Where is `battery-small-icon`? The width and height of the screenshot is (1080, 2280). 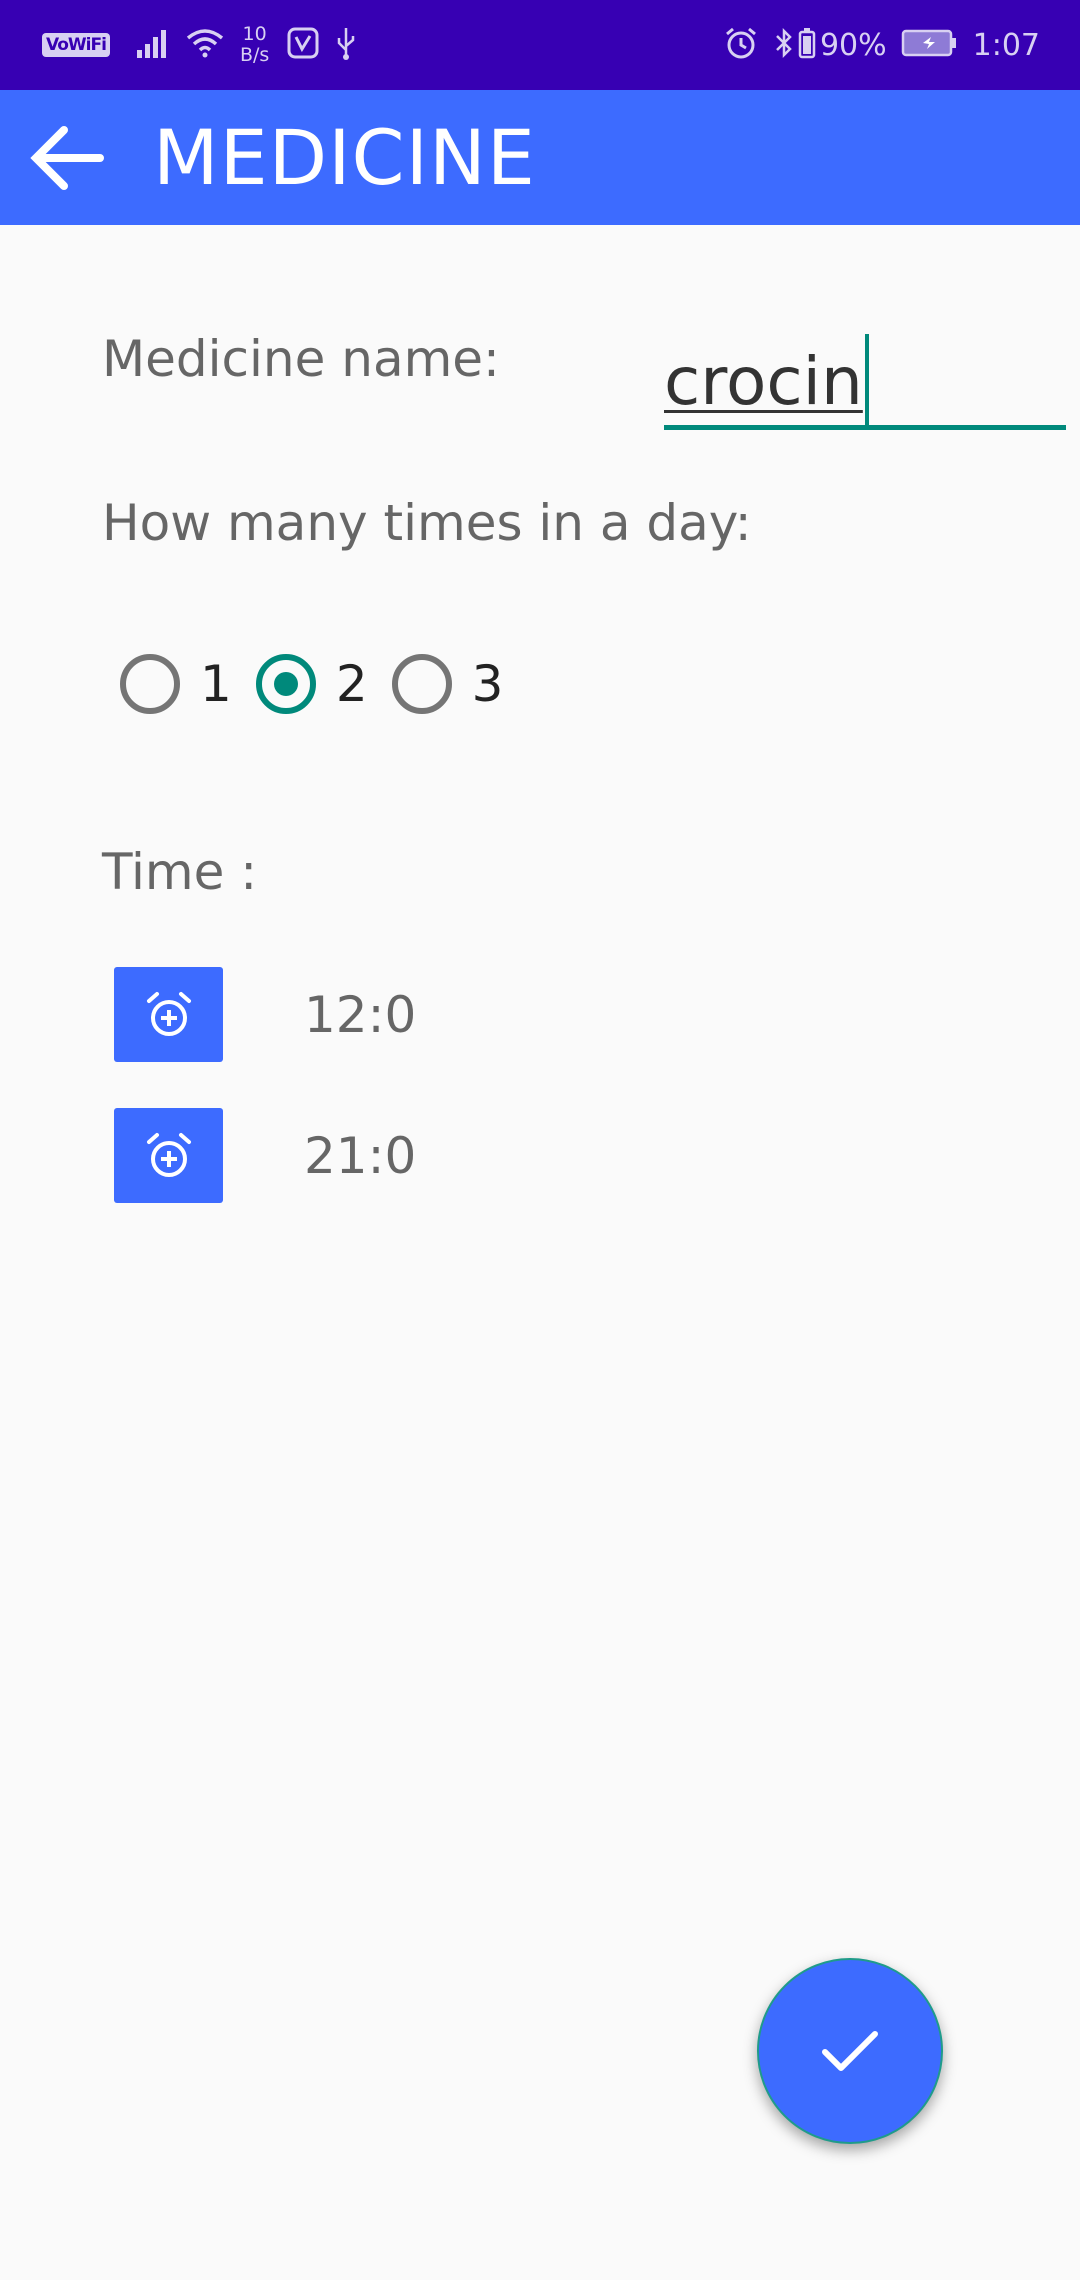 battery-small-icon is located at coordinates (807, 45).